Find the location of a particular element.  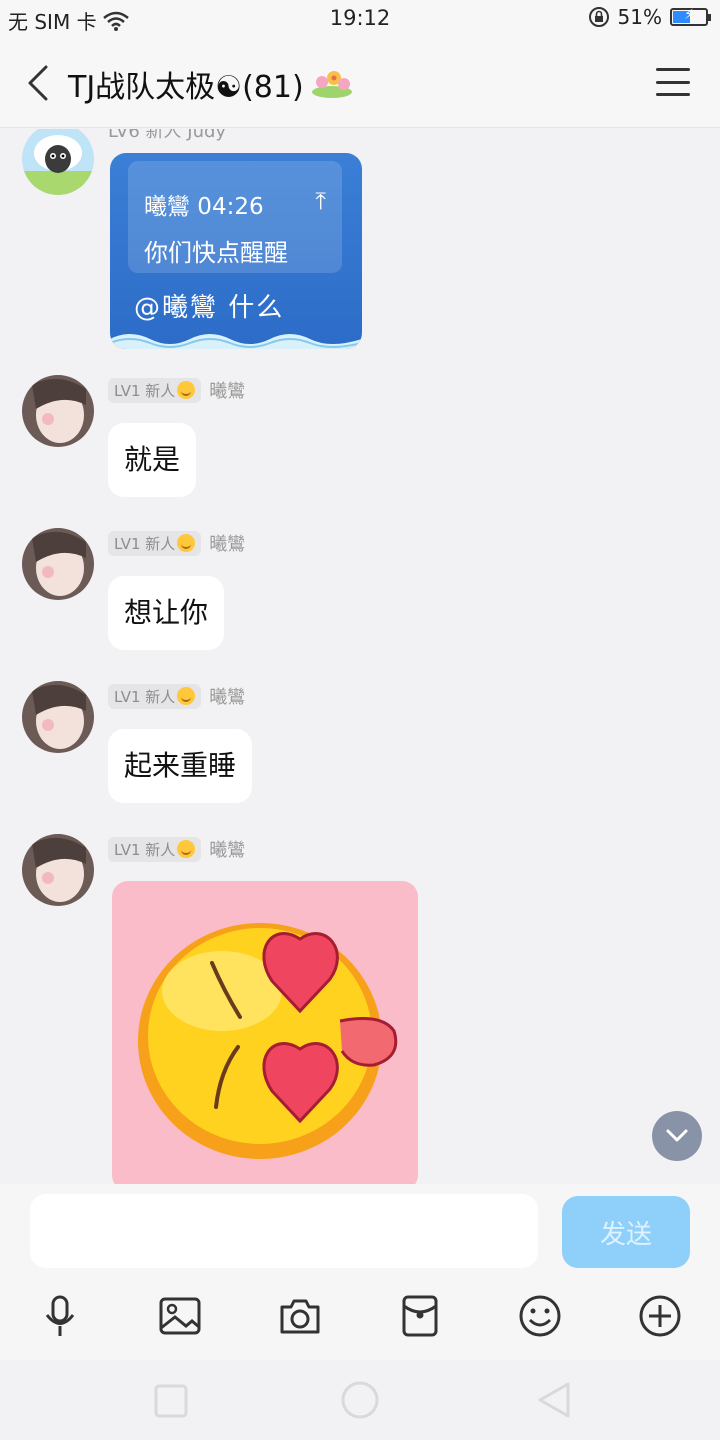

message-bubble: 起来重睡 is located at coordinates (180, 766).